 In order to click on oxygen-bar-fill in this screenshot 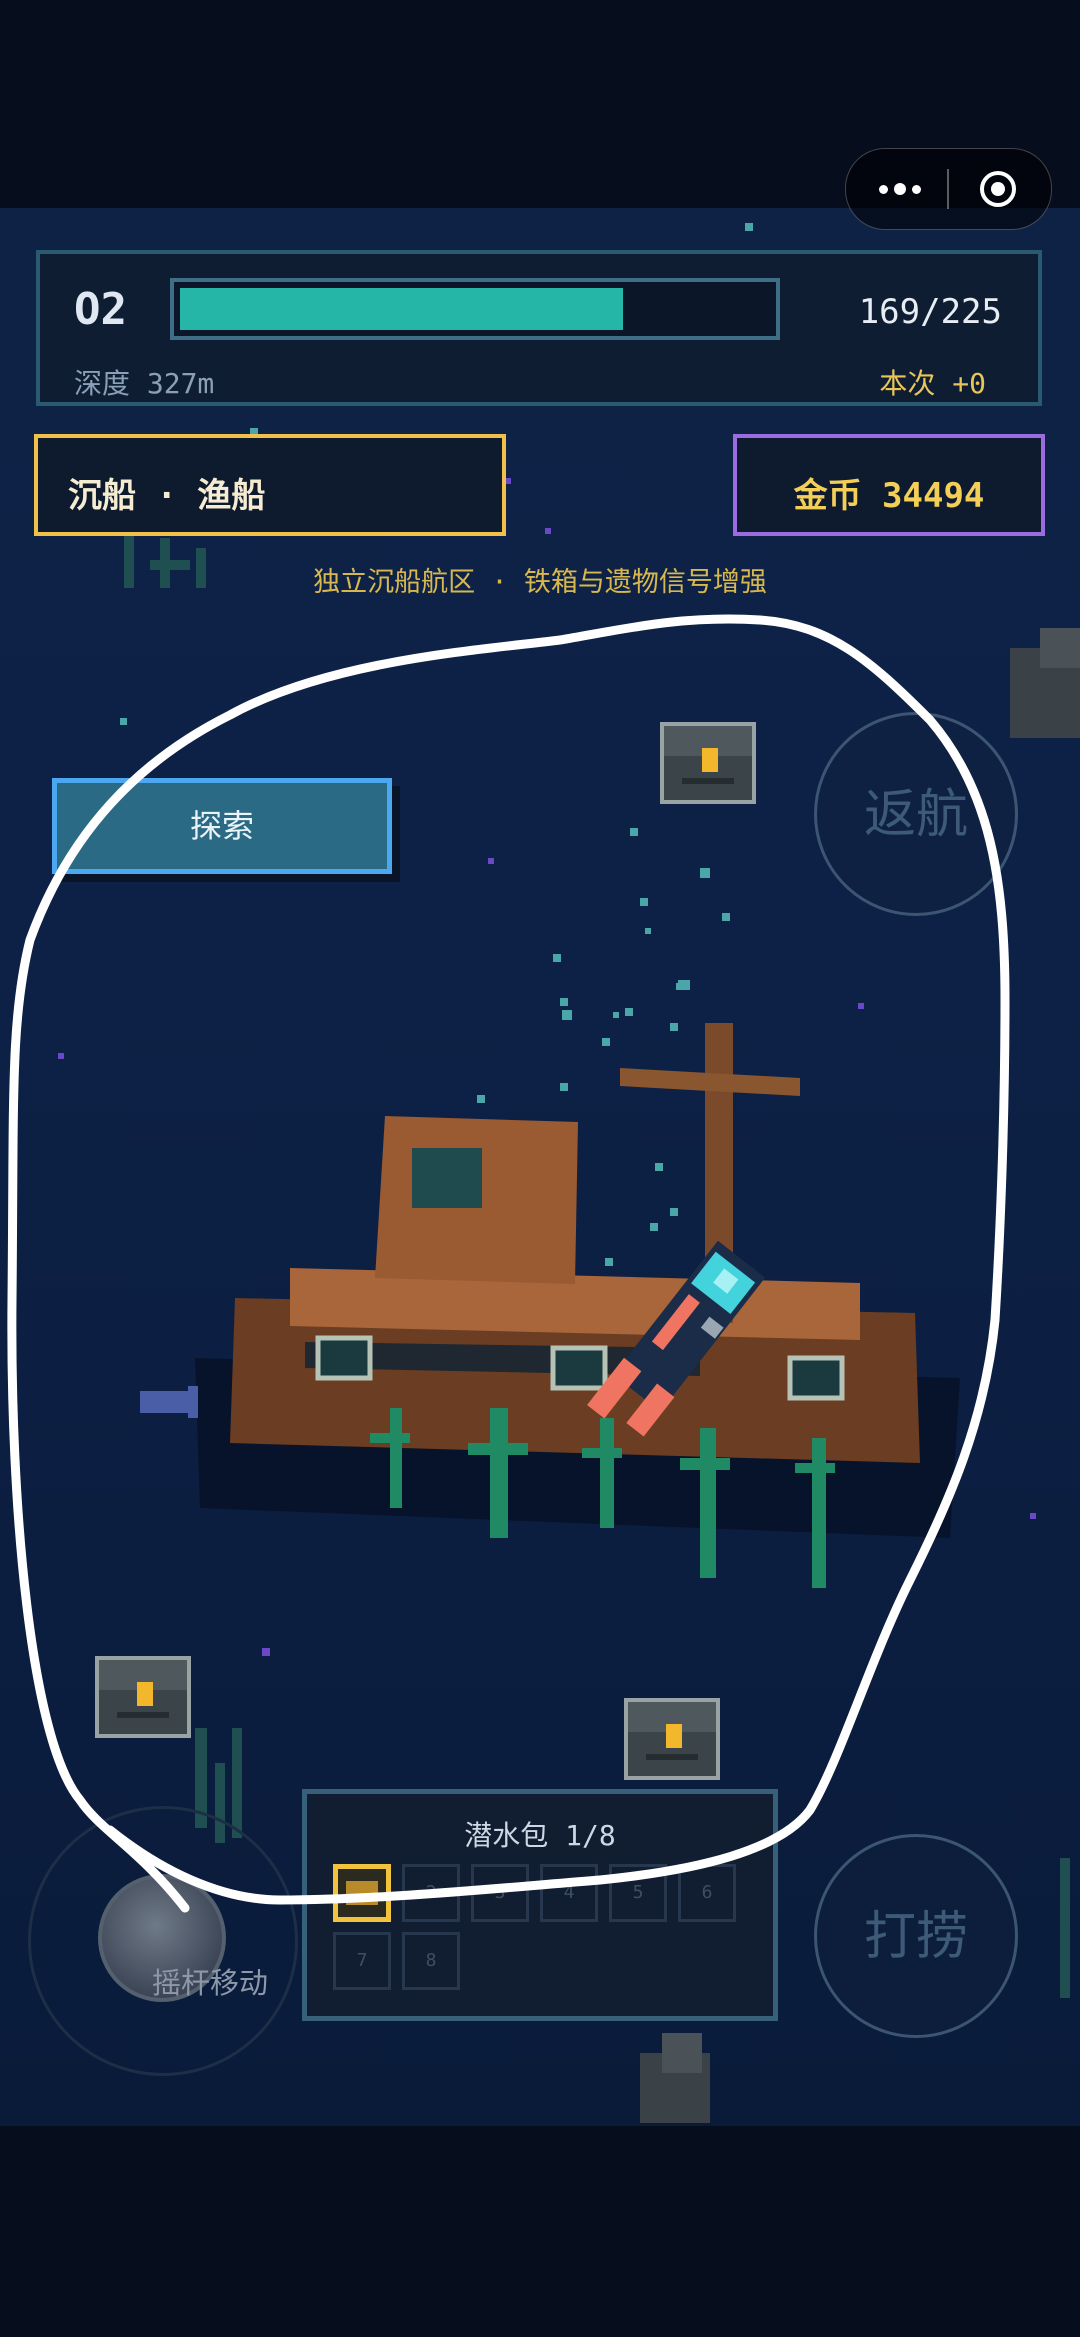, I will do `click(401, 309)`.